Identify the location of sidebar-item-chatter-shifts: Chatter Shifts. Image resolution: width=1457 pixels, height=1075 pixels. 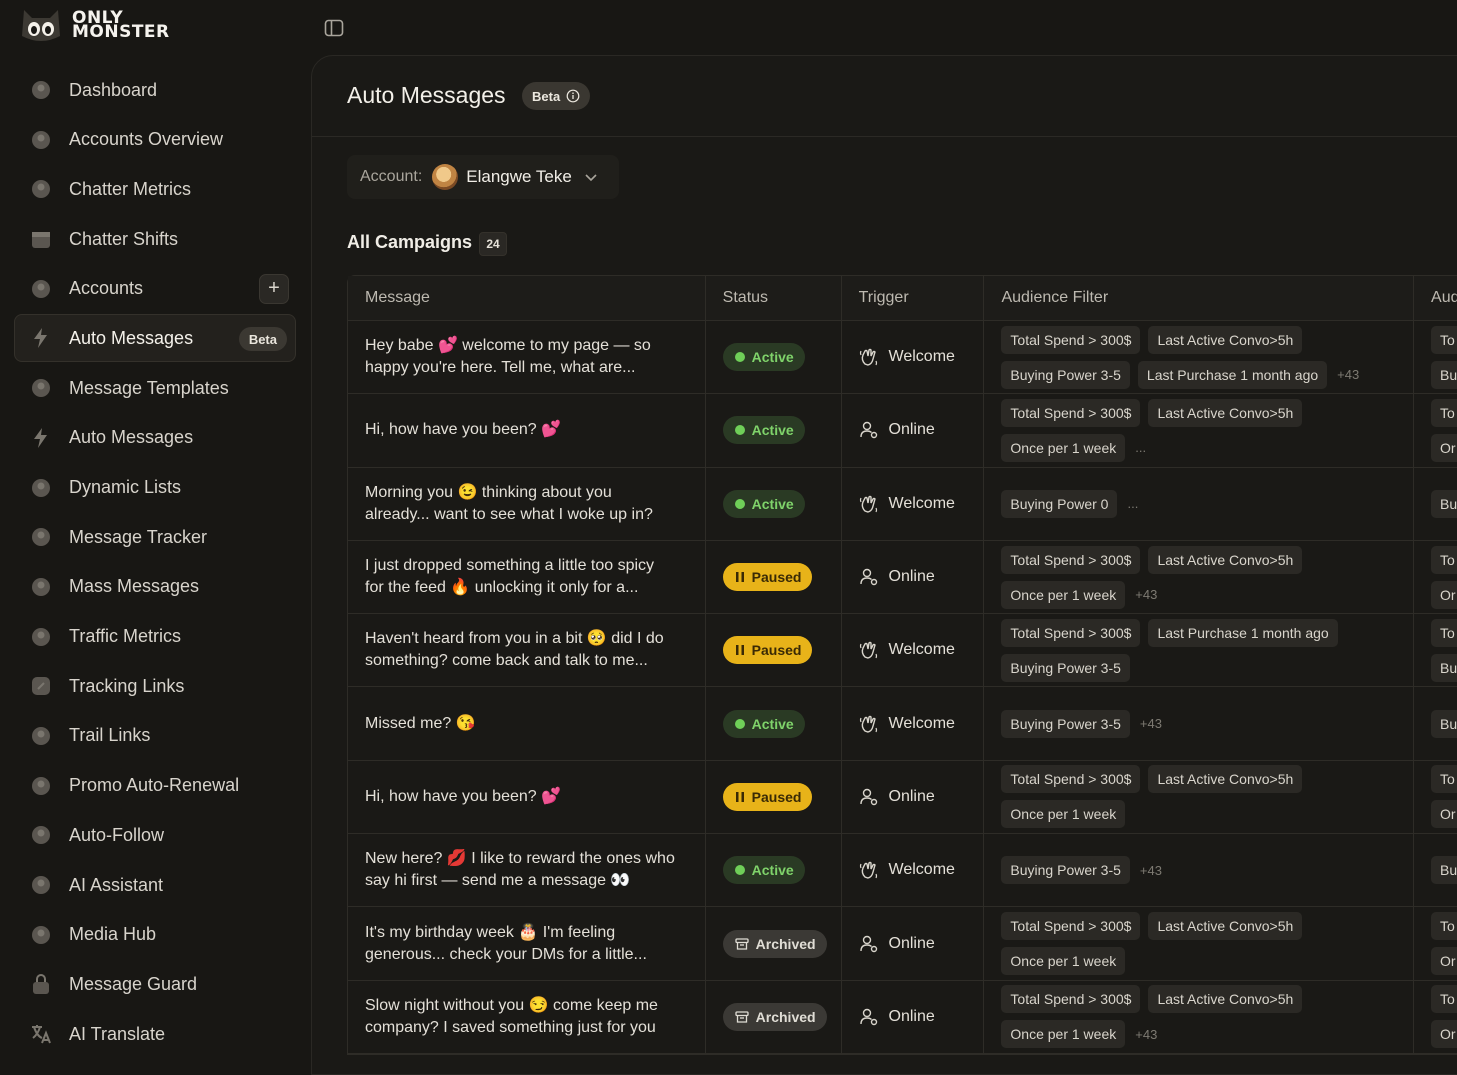
(155, 239).